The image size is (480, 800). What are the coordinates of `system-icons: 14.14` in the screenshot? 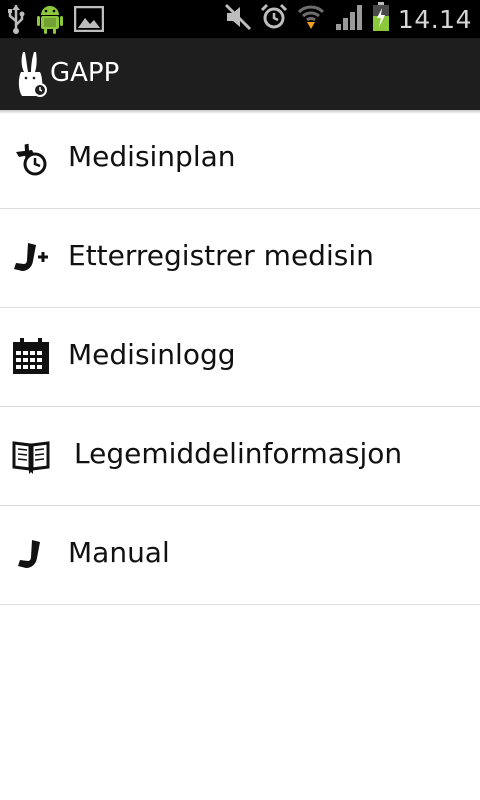 It's located at (348, 19).